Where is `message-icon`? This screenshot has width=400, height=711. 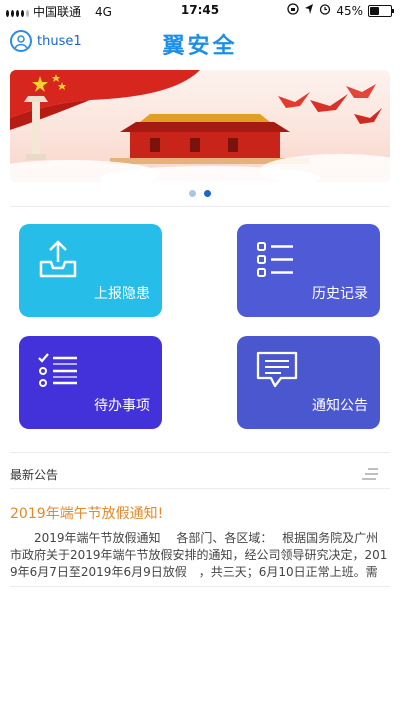 message-icon is located at coordinates (277, 369).